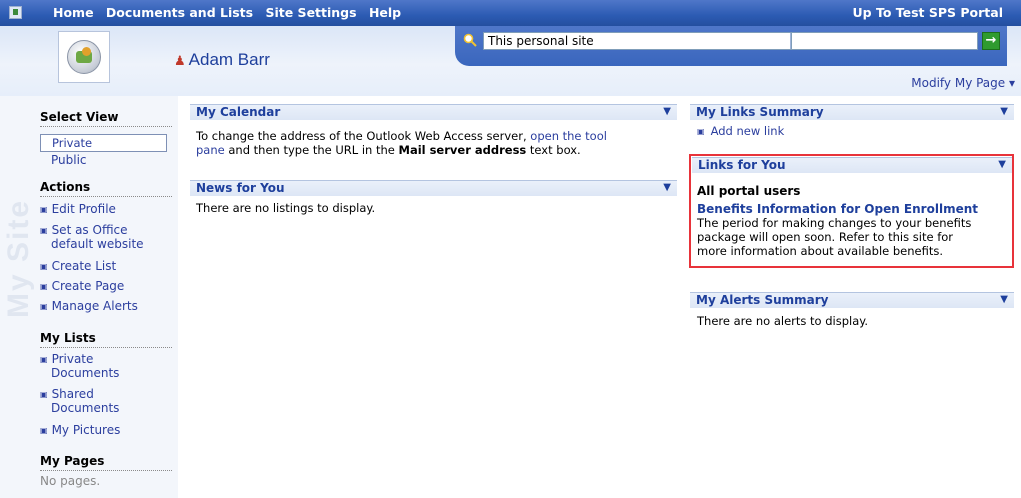 The image size is (1021, 498). What do you see at coordinates (553, 150) in the screenshot?
I see `calendar-text-end: text box.` at bounding box center [553, 150].